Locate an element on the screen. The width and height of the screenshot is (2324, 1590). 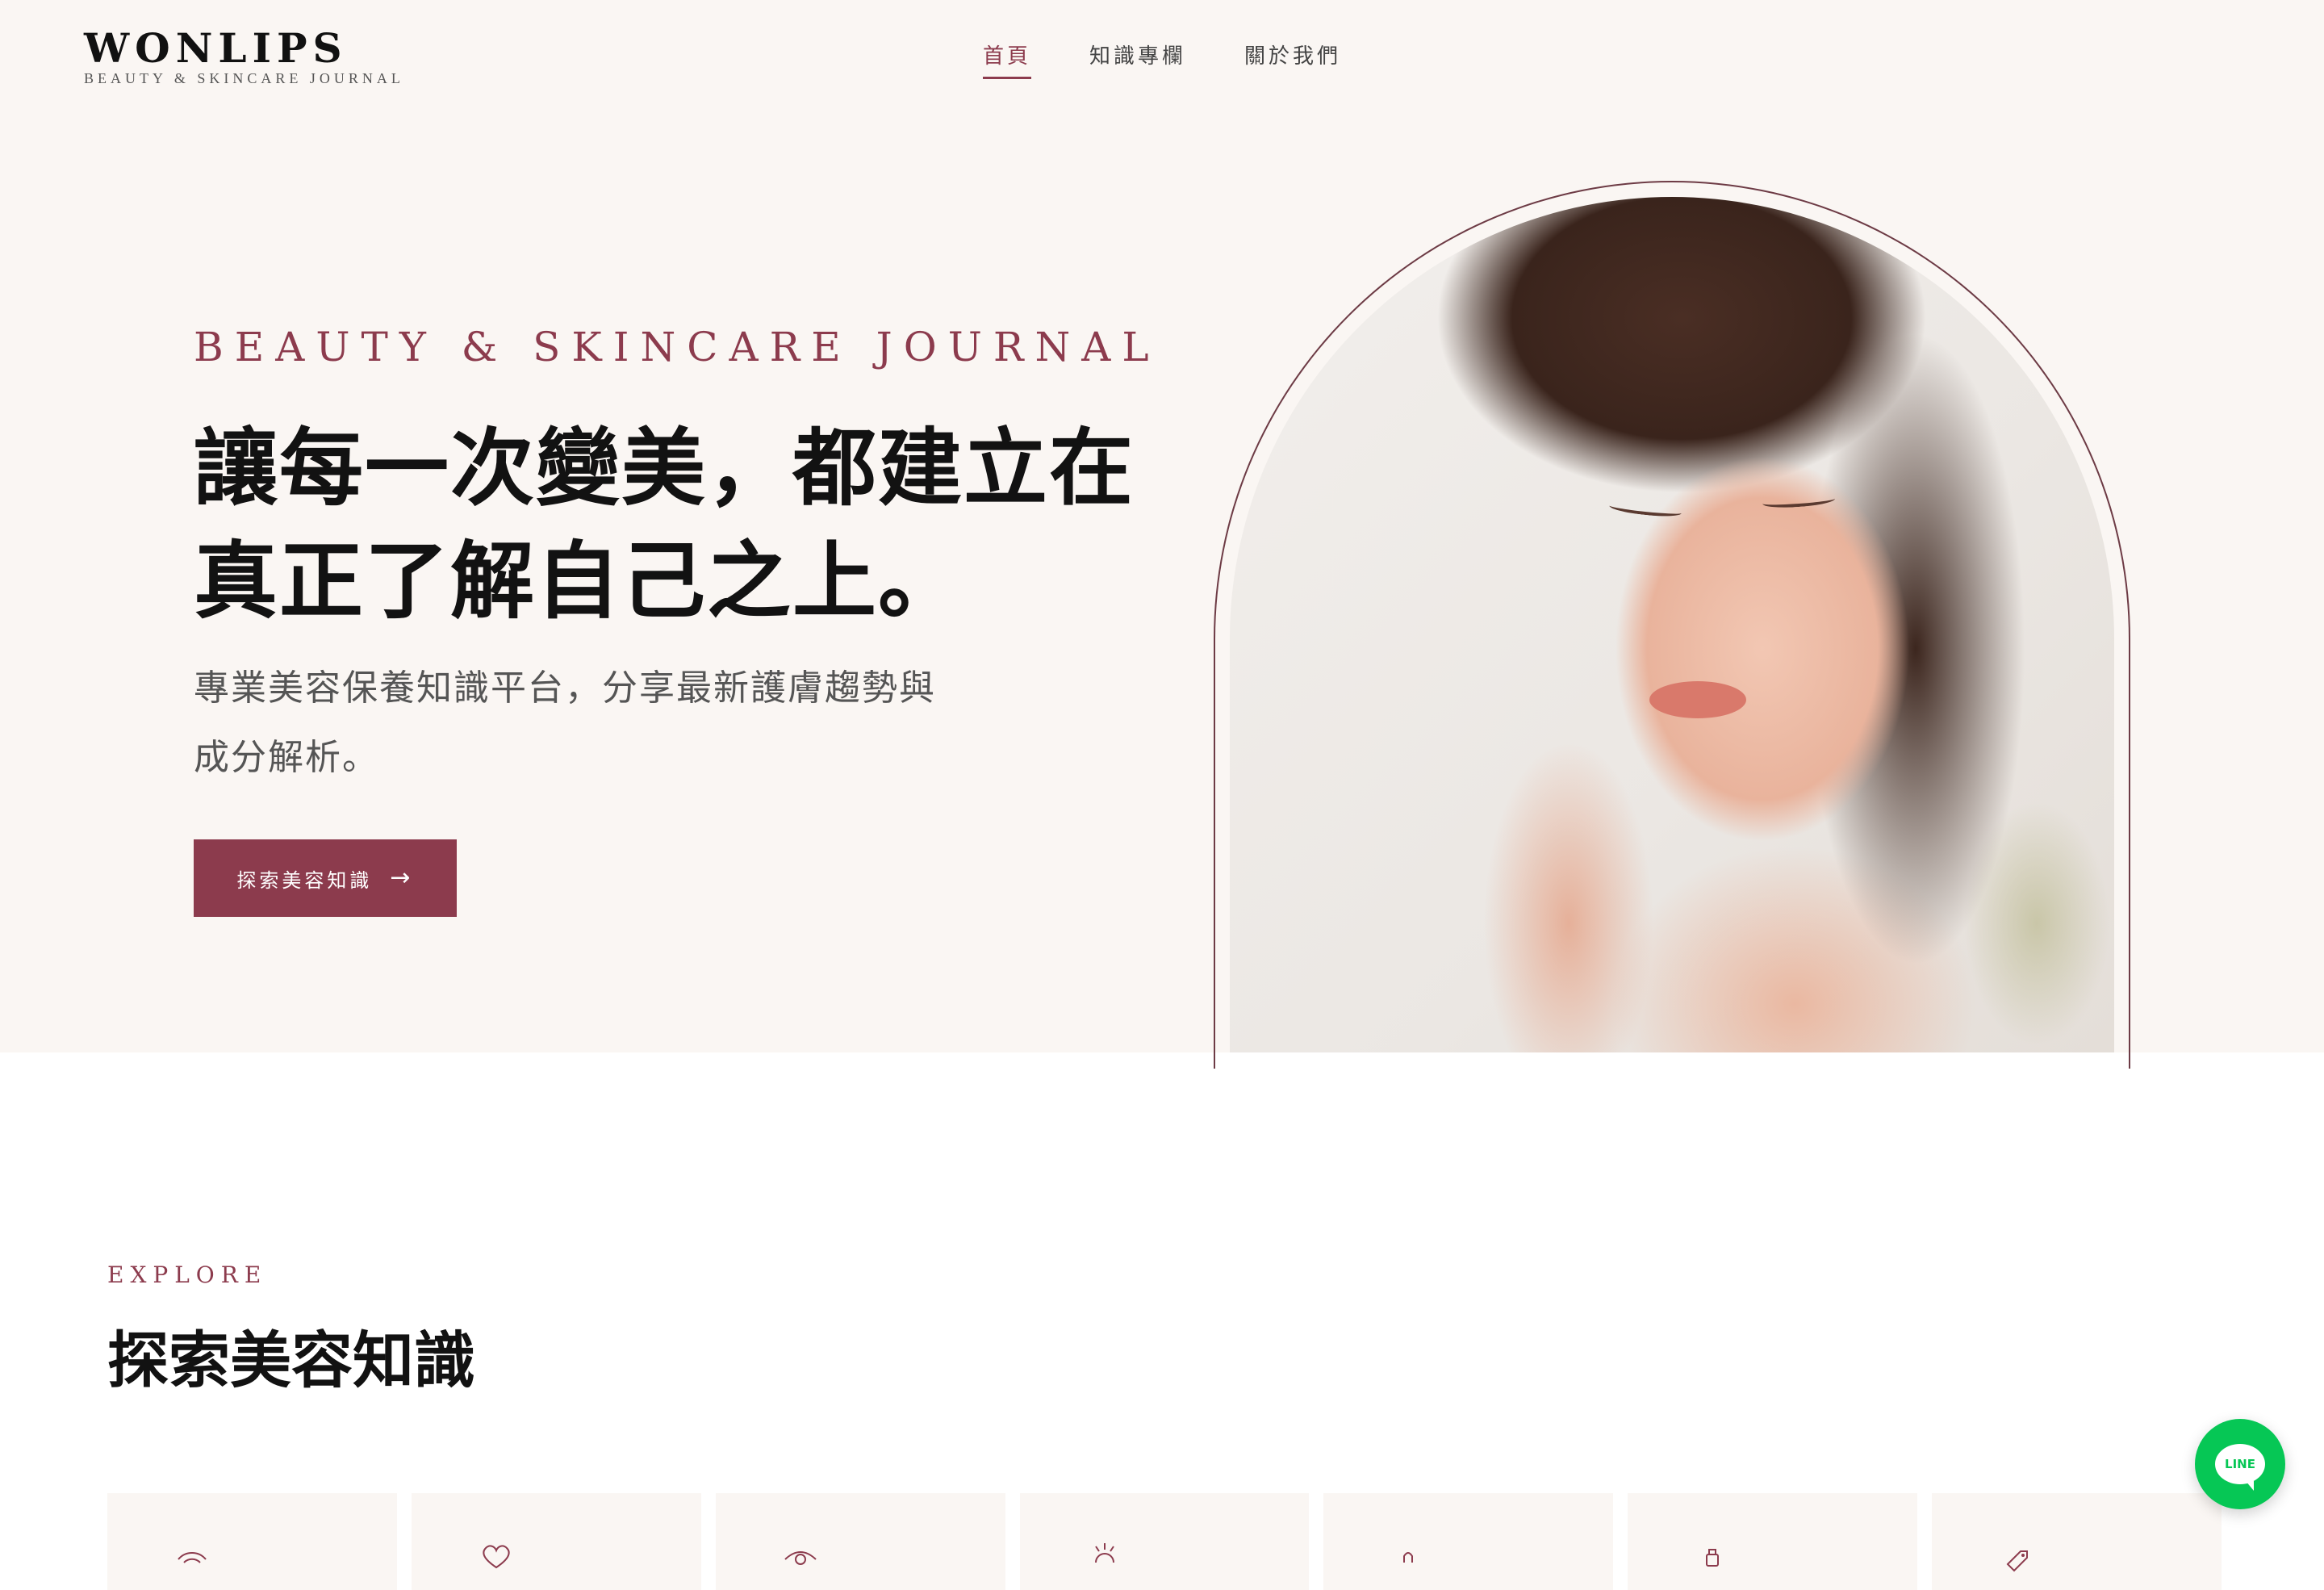
category-cards is located at coordinates (1165, 1541).